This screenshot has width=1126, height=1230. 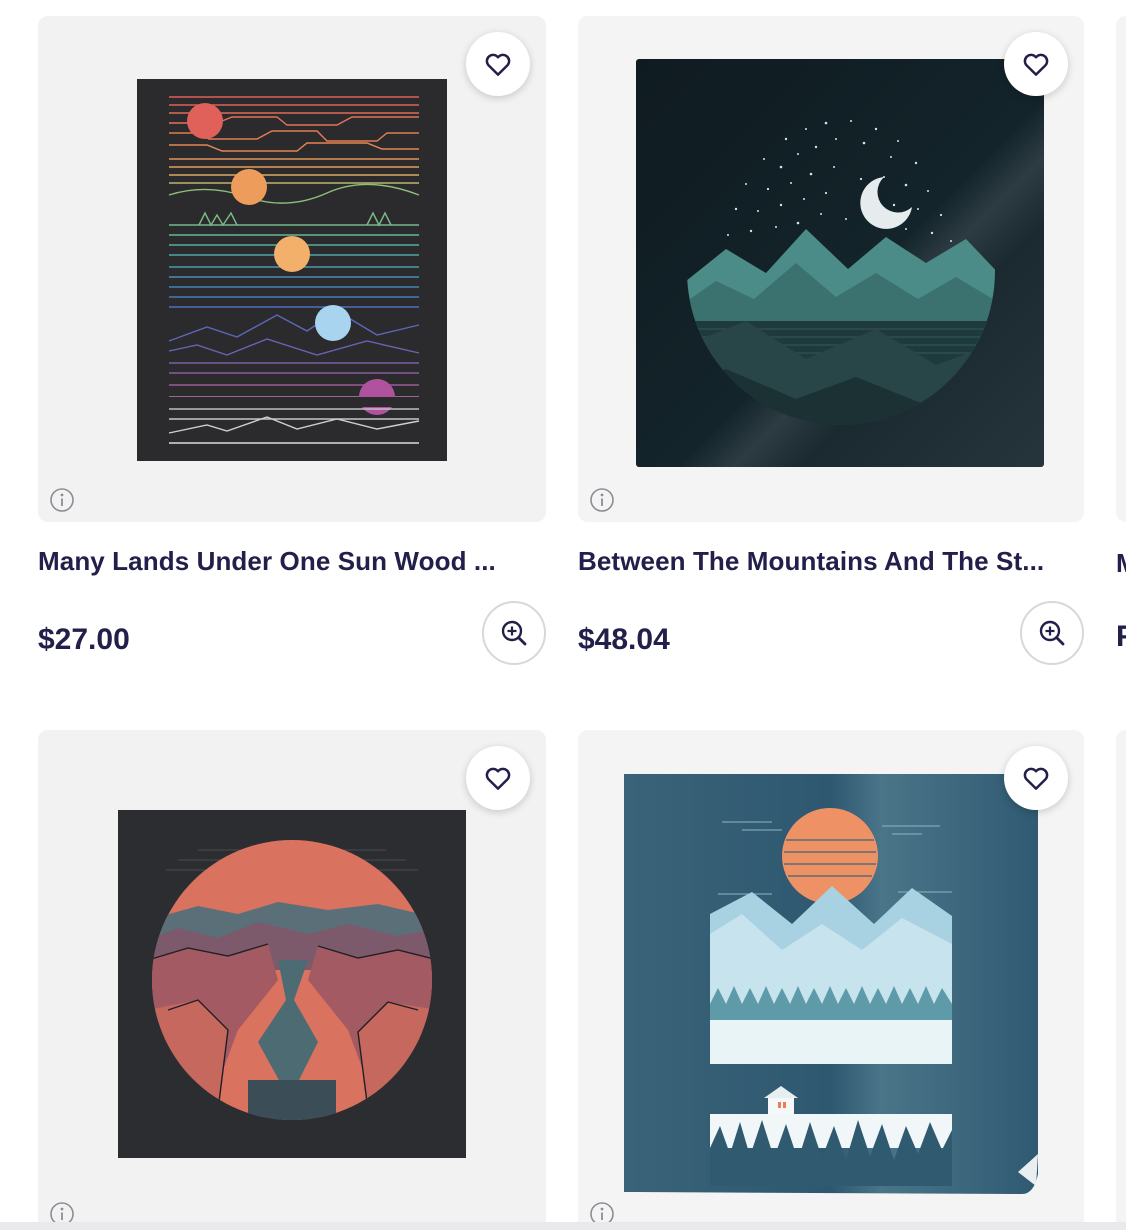 What do you see at coordinates (563, 1226) in the screenshot?
I see `bottom-edge` at bounding box center [563, 1226].